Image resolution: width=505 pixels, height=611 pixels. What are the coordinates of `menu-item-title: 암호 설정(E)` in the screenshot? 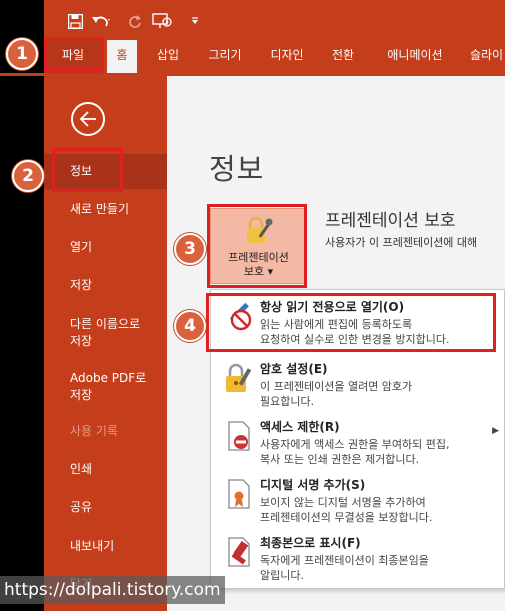 It's located at (294, 369).